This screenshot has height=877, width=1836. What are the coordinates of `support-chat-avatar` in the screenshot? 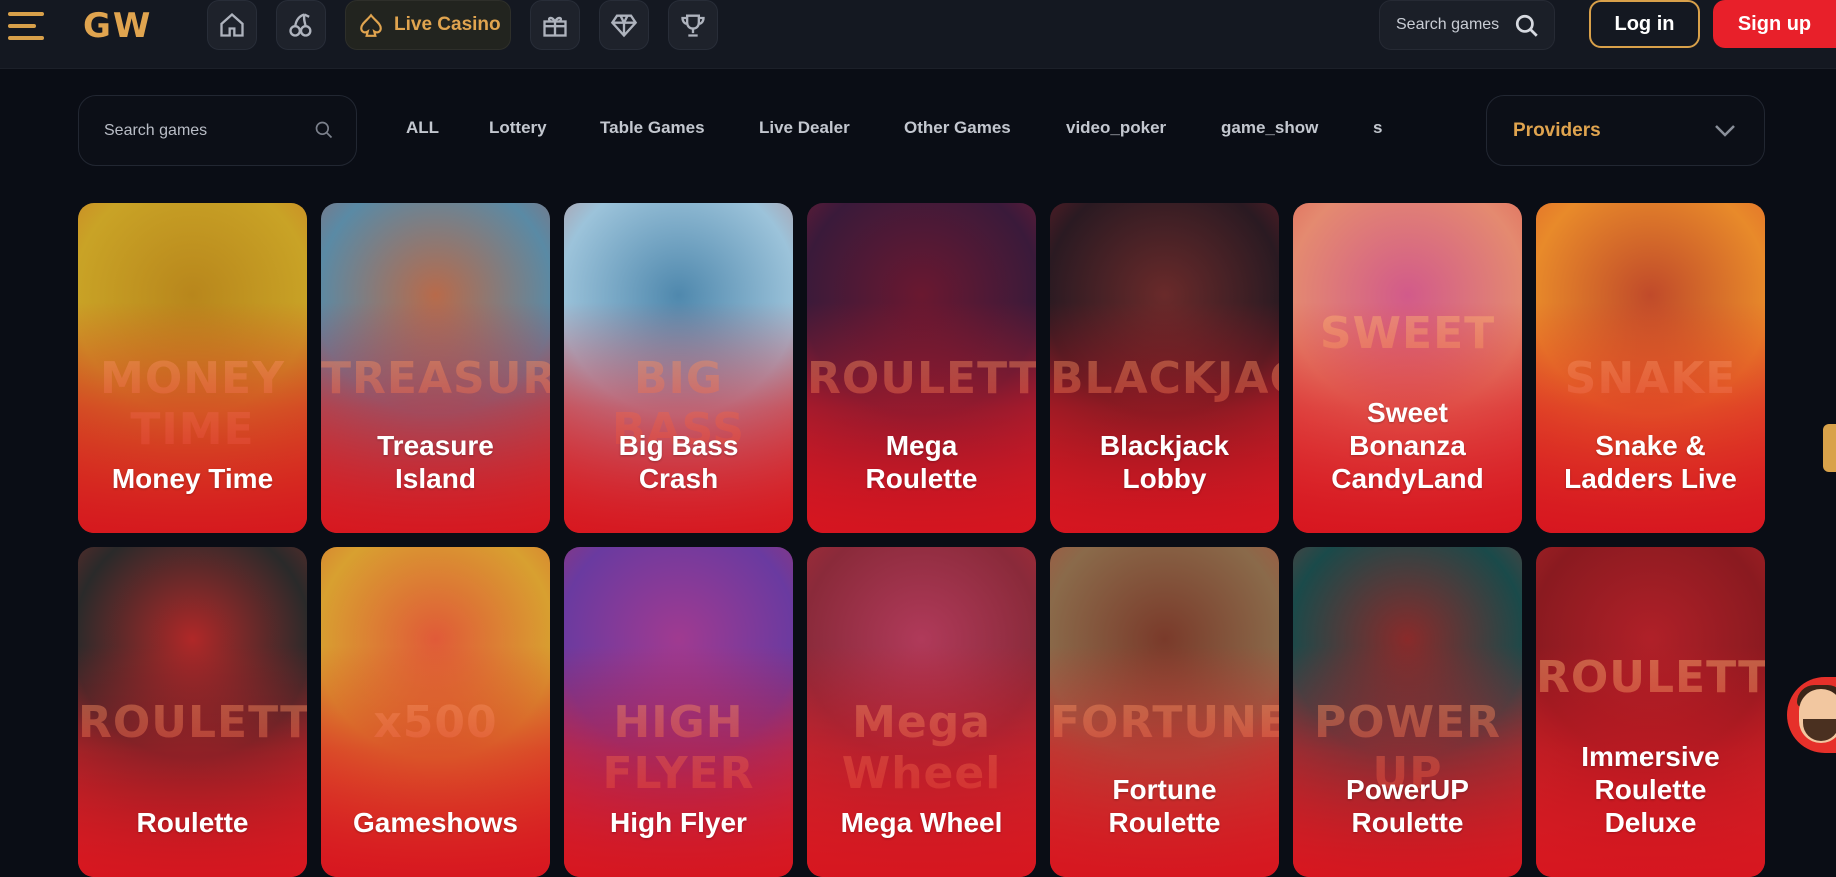 It's located at (1811, 715).